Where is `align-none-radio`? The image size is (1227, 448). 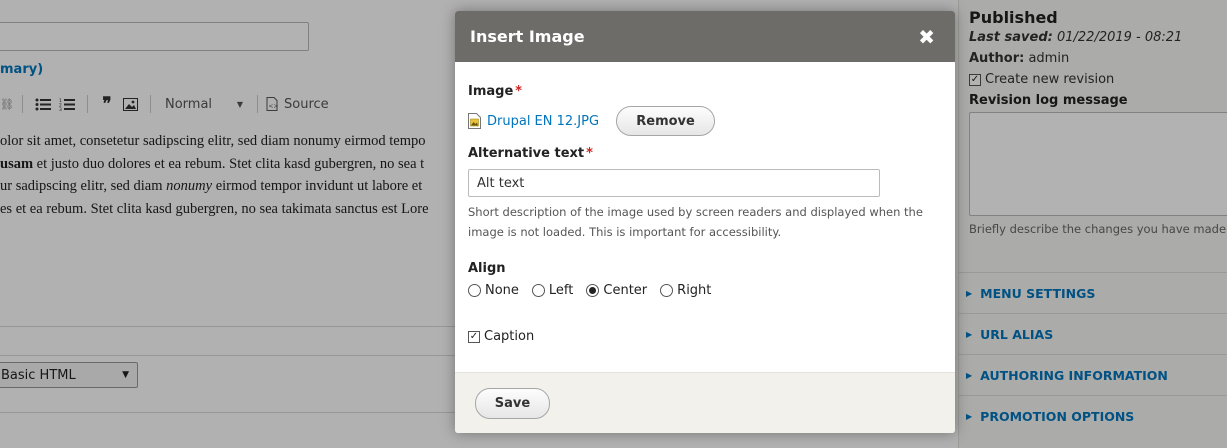
align-none-radio is located at coordinates (474, 290).